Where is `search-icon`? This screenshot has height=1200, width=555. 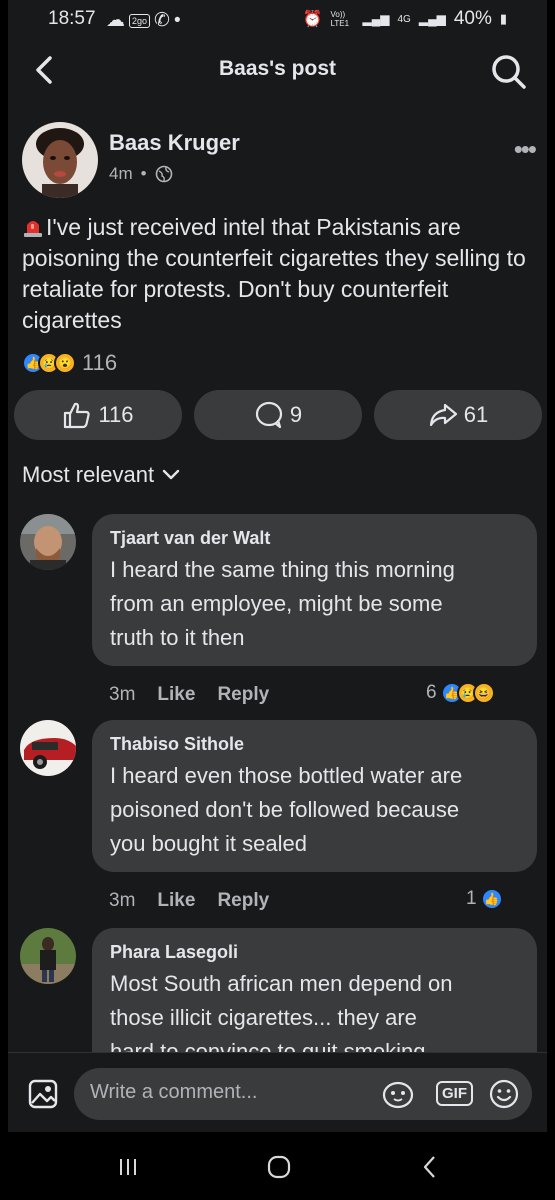 search-icon is located at coordinates (509, 72).